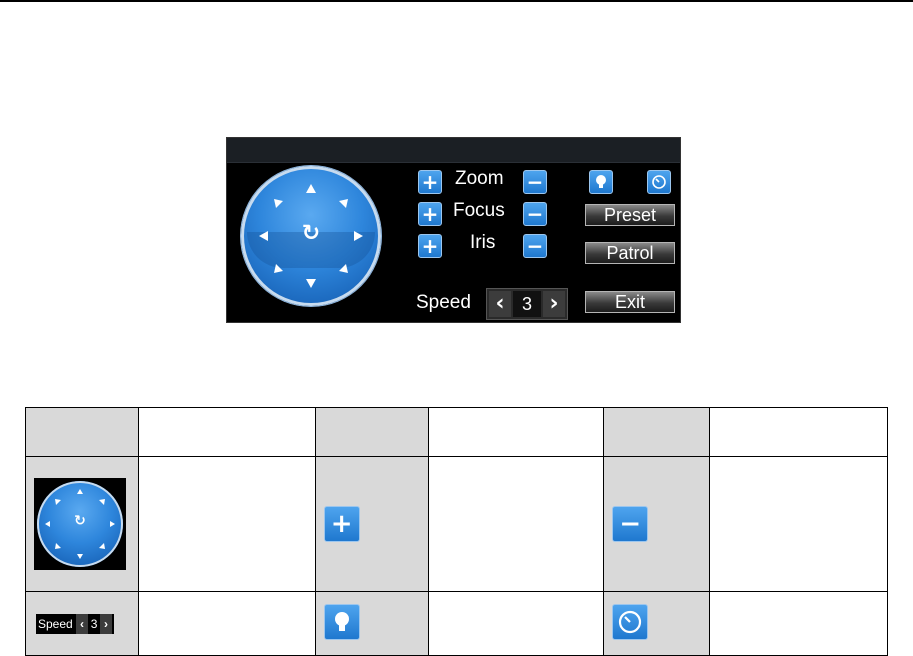 The height and width of the screenshot is (656, 913). I want to click on light-button, so click(601, 182).